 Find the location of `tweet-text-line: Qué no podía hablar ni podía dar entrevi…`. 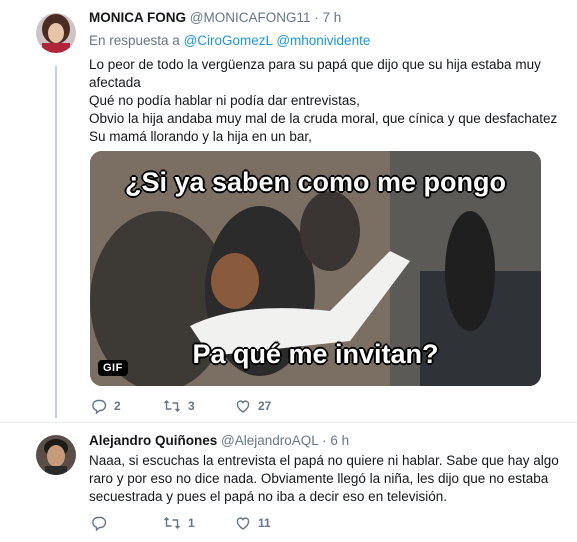

tweet-text-line: Qué no podía hablar ni podía dar entrevi… is located at coordinates (224, 100).